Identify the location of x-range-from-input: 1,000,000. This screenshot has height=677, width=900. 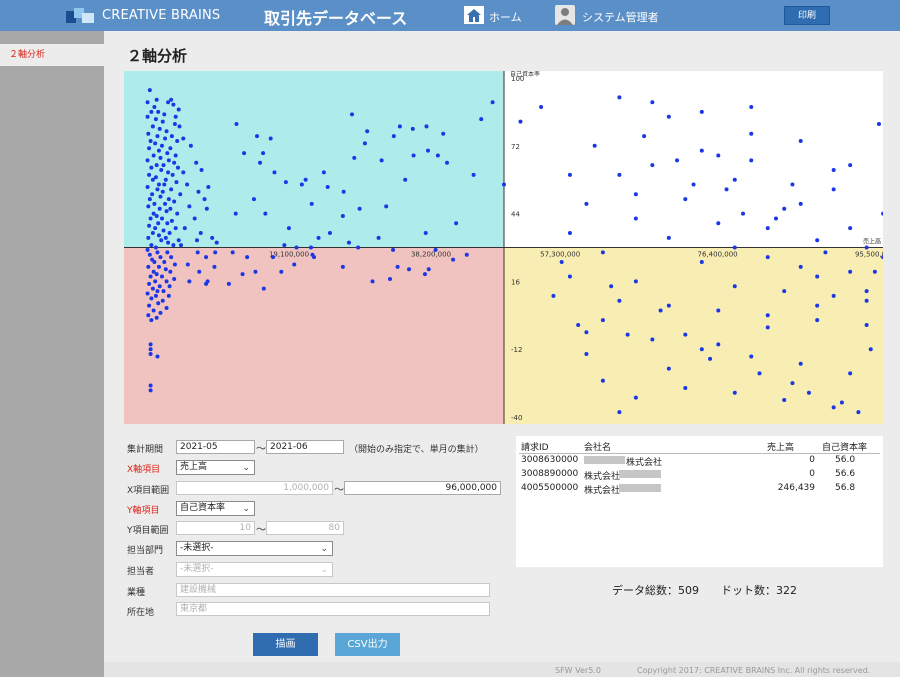
(254, 488).